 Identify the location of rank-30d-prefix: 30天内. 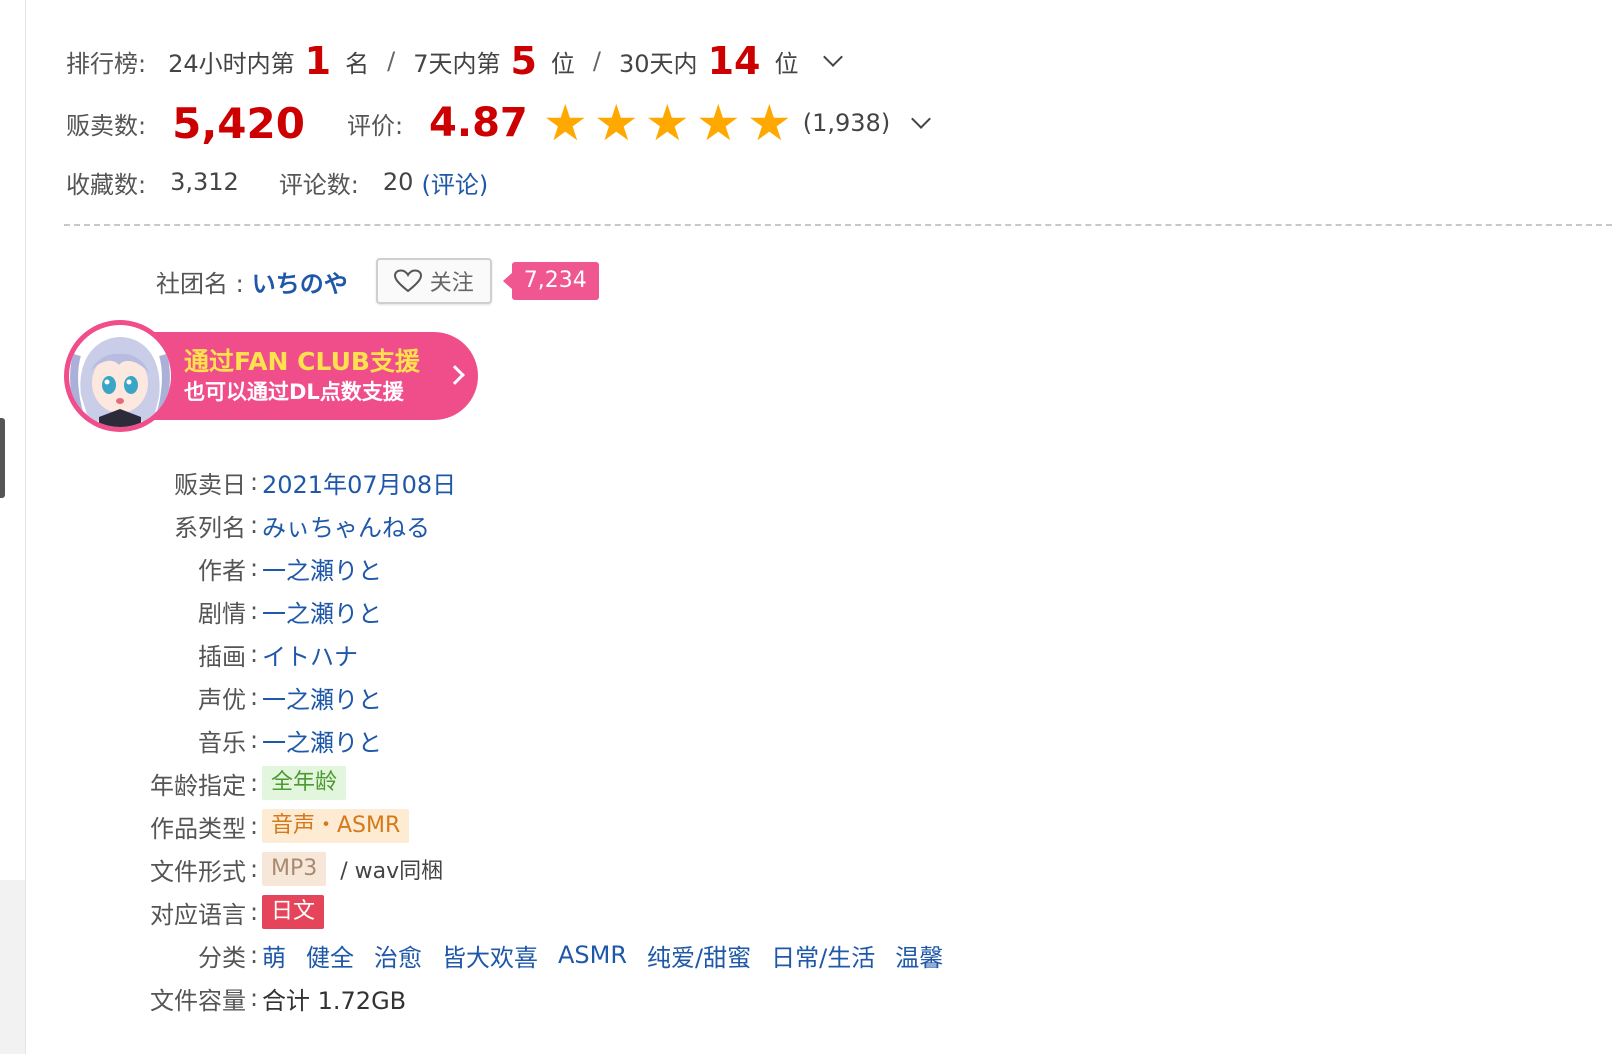
(658, 63).